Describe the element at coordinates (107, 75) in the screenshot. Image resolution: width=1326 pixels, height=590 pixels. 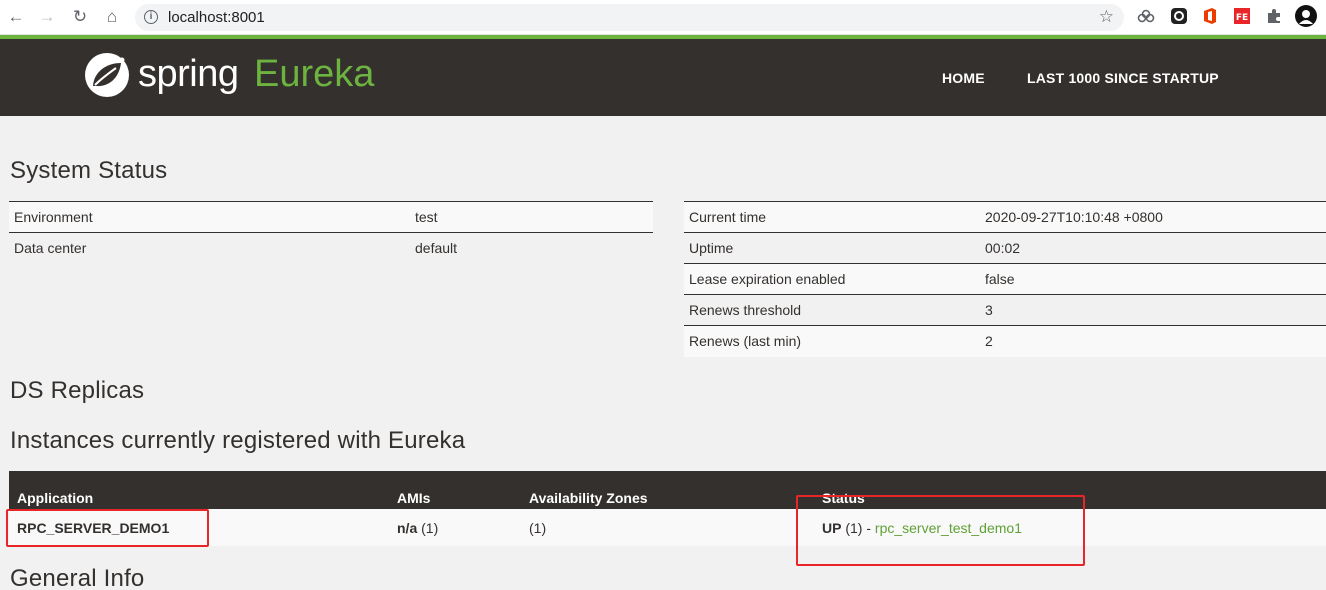
I see `spring-leaf-icon` at that location.